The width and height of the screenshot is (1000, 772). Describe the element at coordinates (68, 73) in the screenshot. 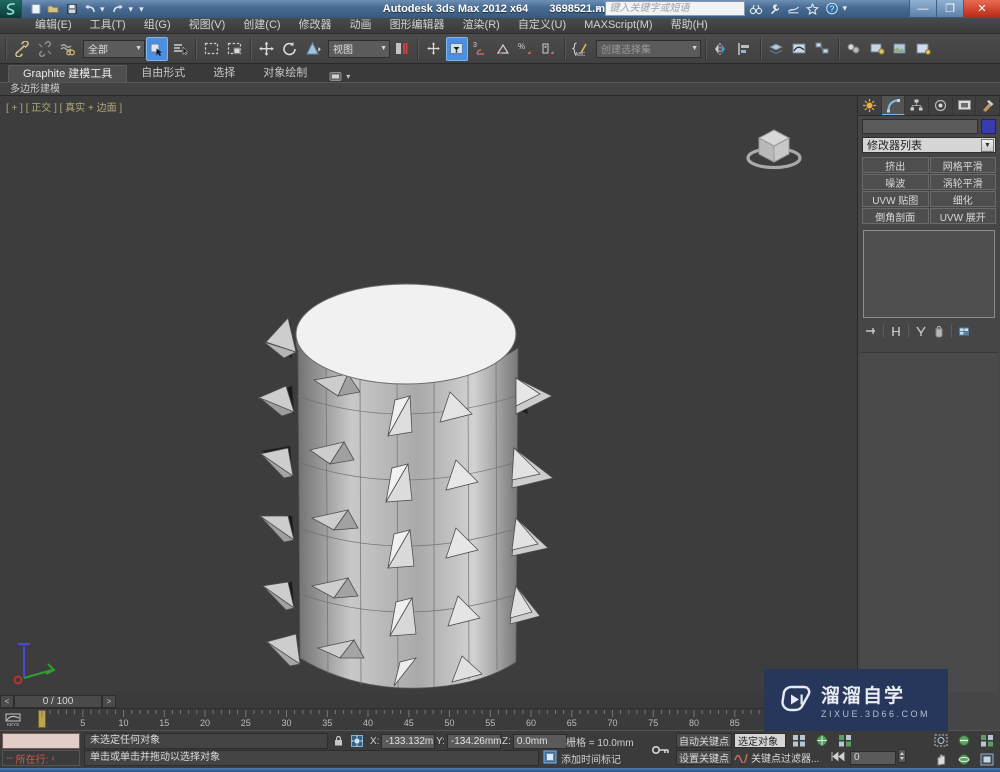

I see `tab-graphite-modeling-tools: Graphite 建模工具` at that location.